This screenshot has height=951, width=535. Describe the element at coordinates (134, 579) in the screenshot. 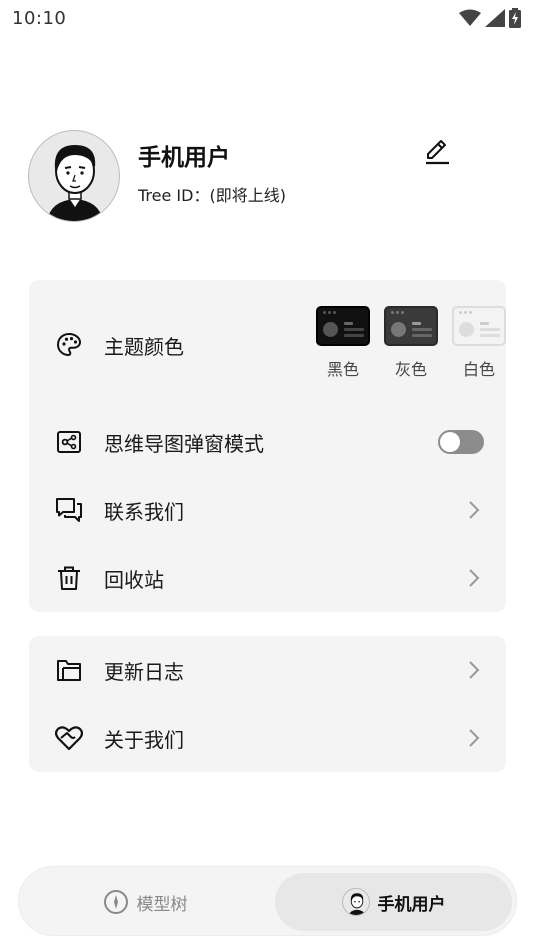

I see `recycle-bin-label: 回收站` at that location.